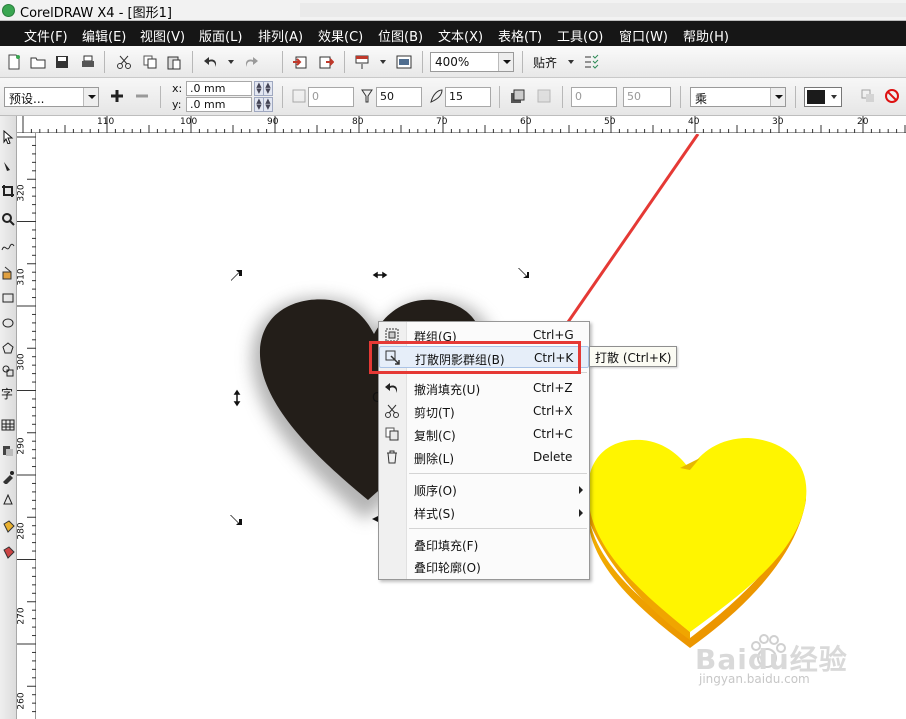 This screenshot has width=906, height=719. I want to click on open-folder-icon, so click(38, 62).